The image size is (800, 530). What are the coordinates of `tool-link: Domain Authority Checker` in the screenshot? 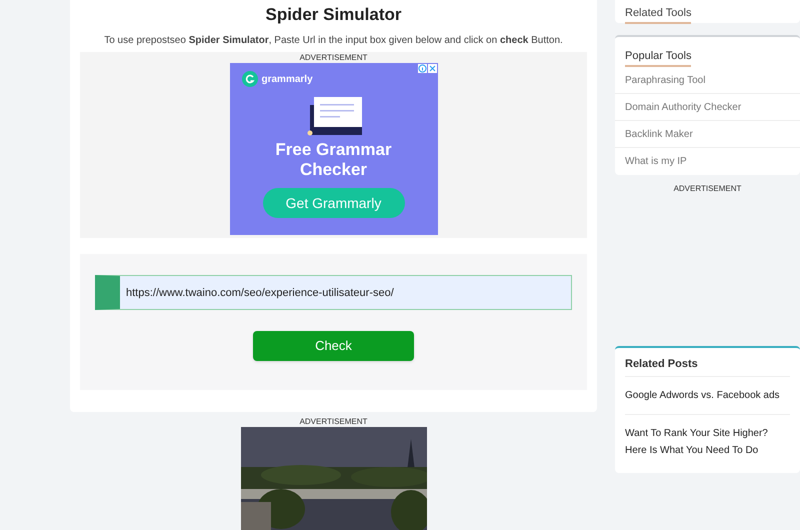 It's located at (683, 107).